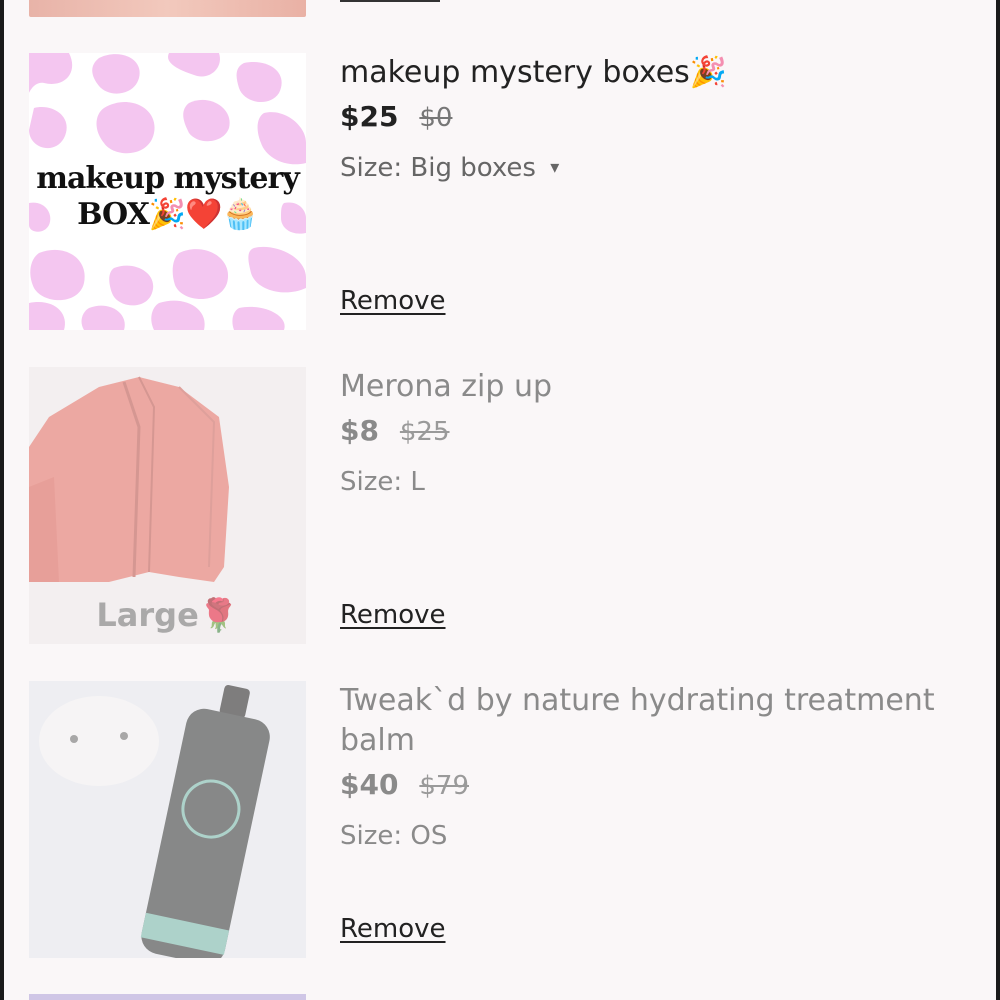 This screenshot has width=1000, height=1000. Describe the element at coordinates (168, 178) in the screenshot. I see `thumbnail-text-line1: makeup mystery` at that location.